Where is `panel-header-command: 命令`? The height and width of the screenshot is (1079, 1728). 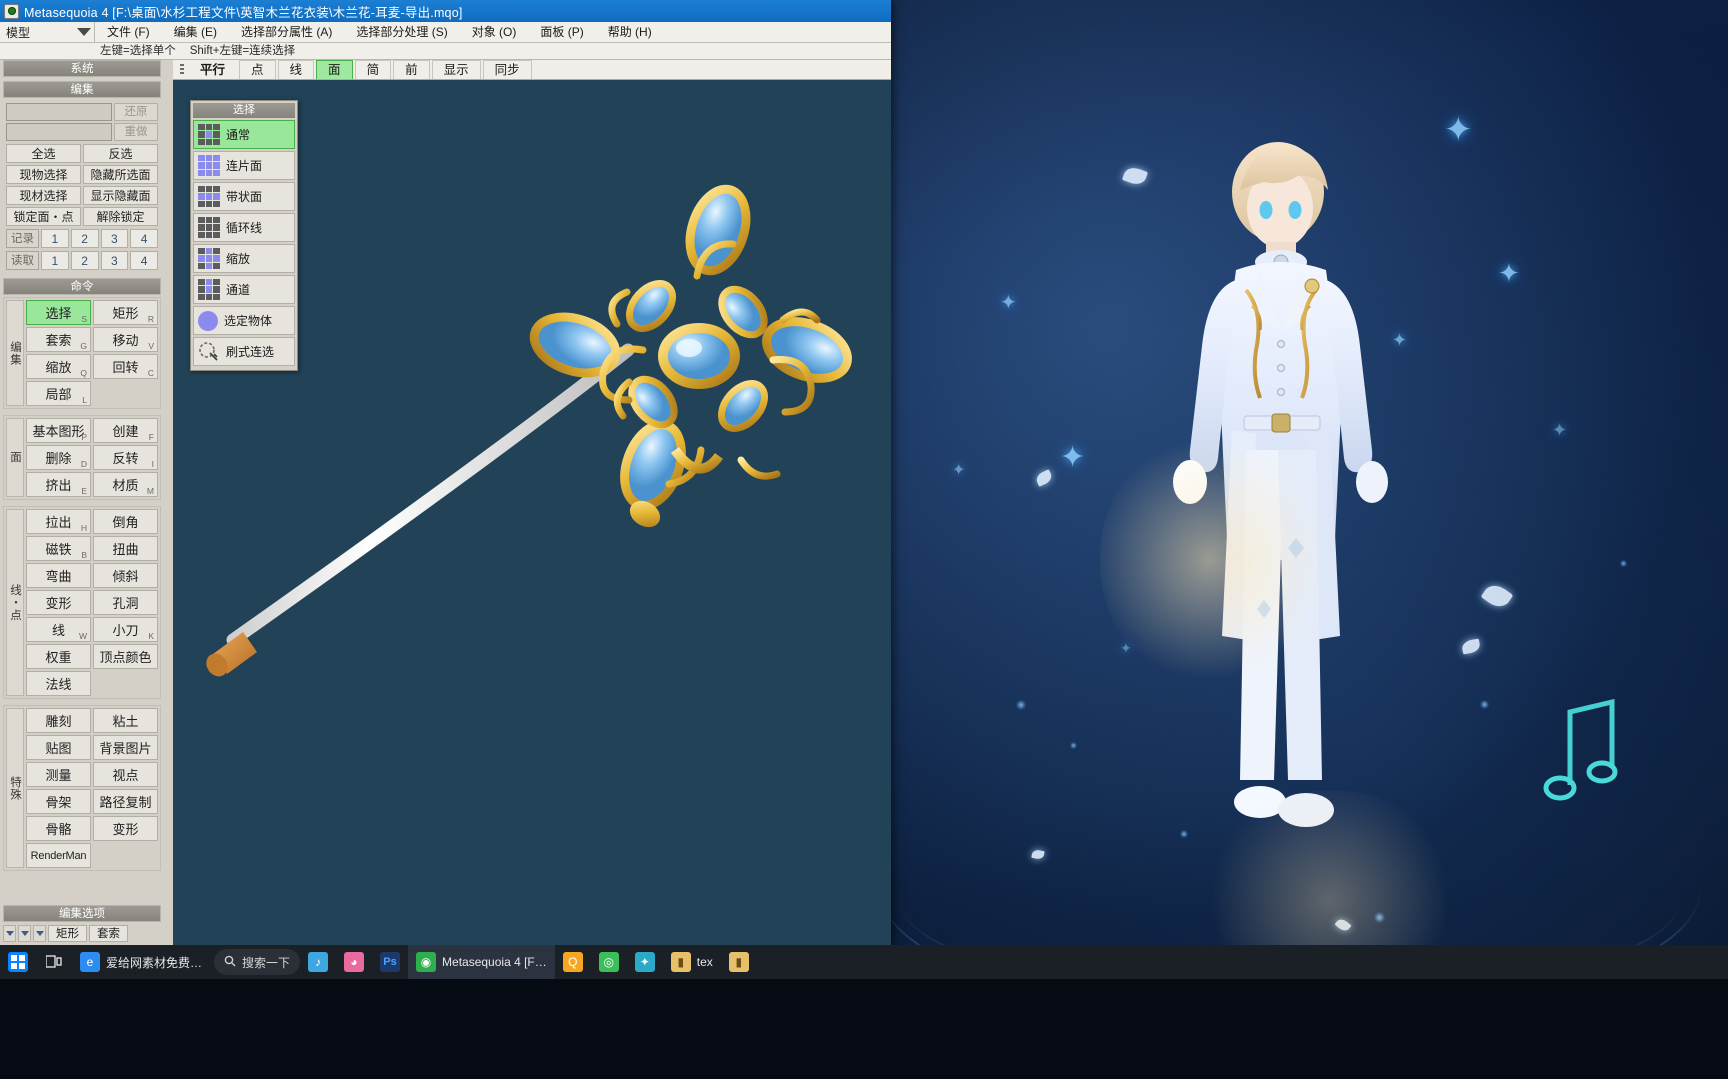 panel-header-command: 命令 is located at coordinates (82, 286).